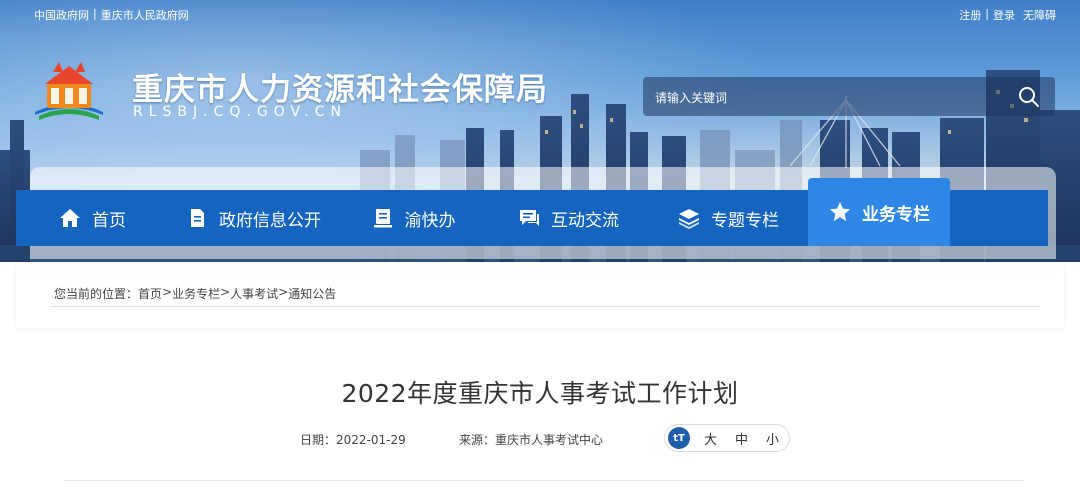 Image resolution: width=1080 pixels, height=492 pixels. I want to click on article-title: 2022年度重庆市人事考试工作计划, so click(540, 393).